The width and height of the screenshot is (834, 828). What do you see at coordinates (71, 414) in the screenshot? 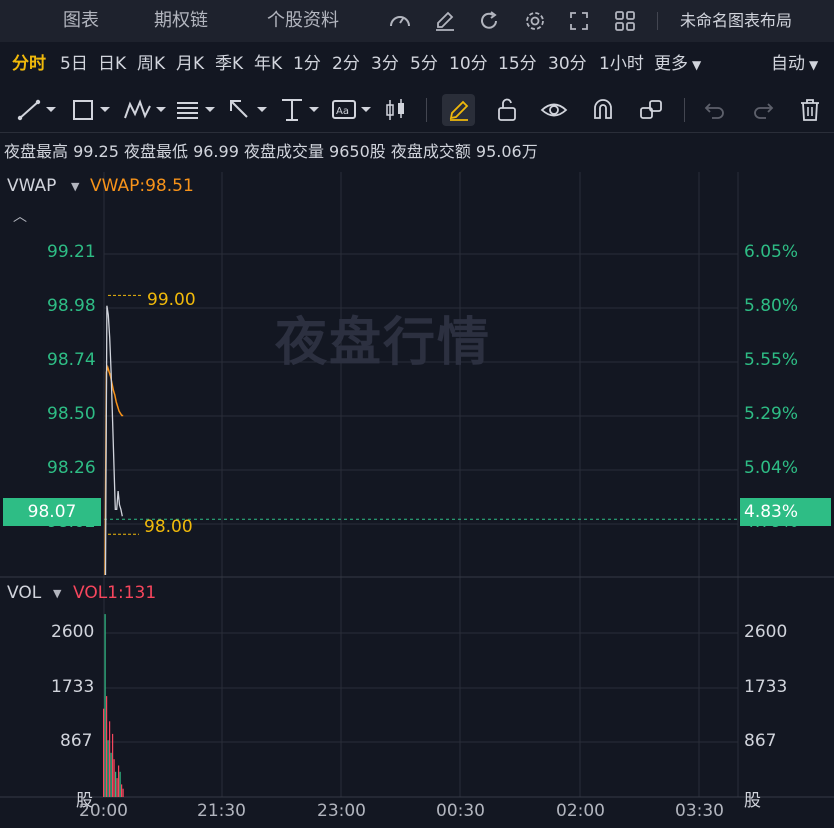
I see `price-axis-tick: 98.50` at bounding box center [71, 414].